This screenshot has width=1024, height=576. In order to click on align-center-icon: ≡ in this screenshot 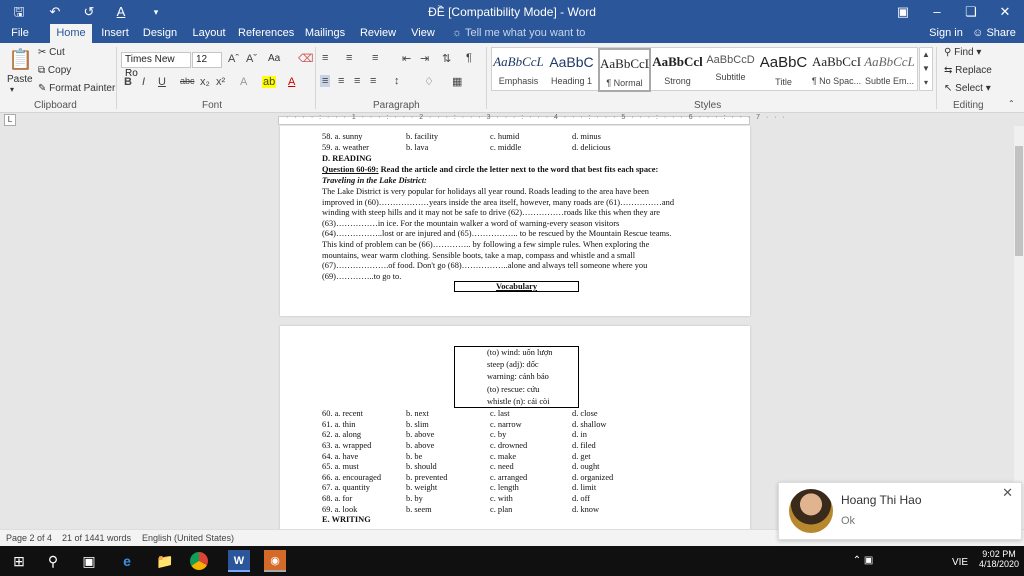, I will do `click(341, 81)`.